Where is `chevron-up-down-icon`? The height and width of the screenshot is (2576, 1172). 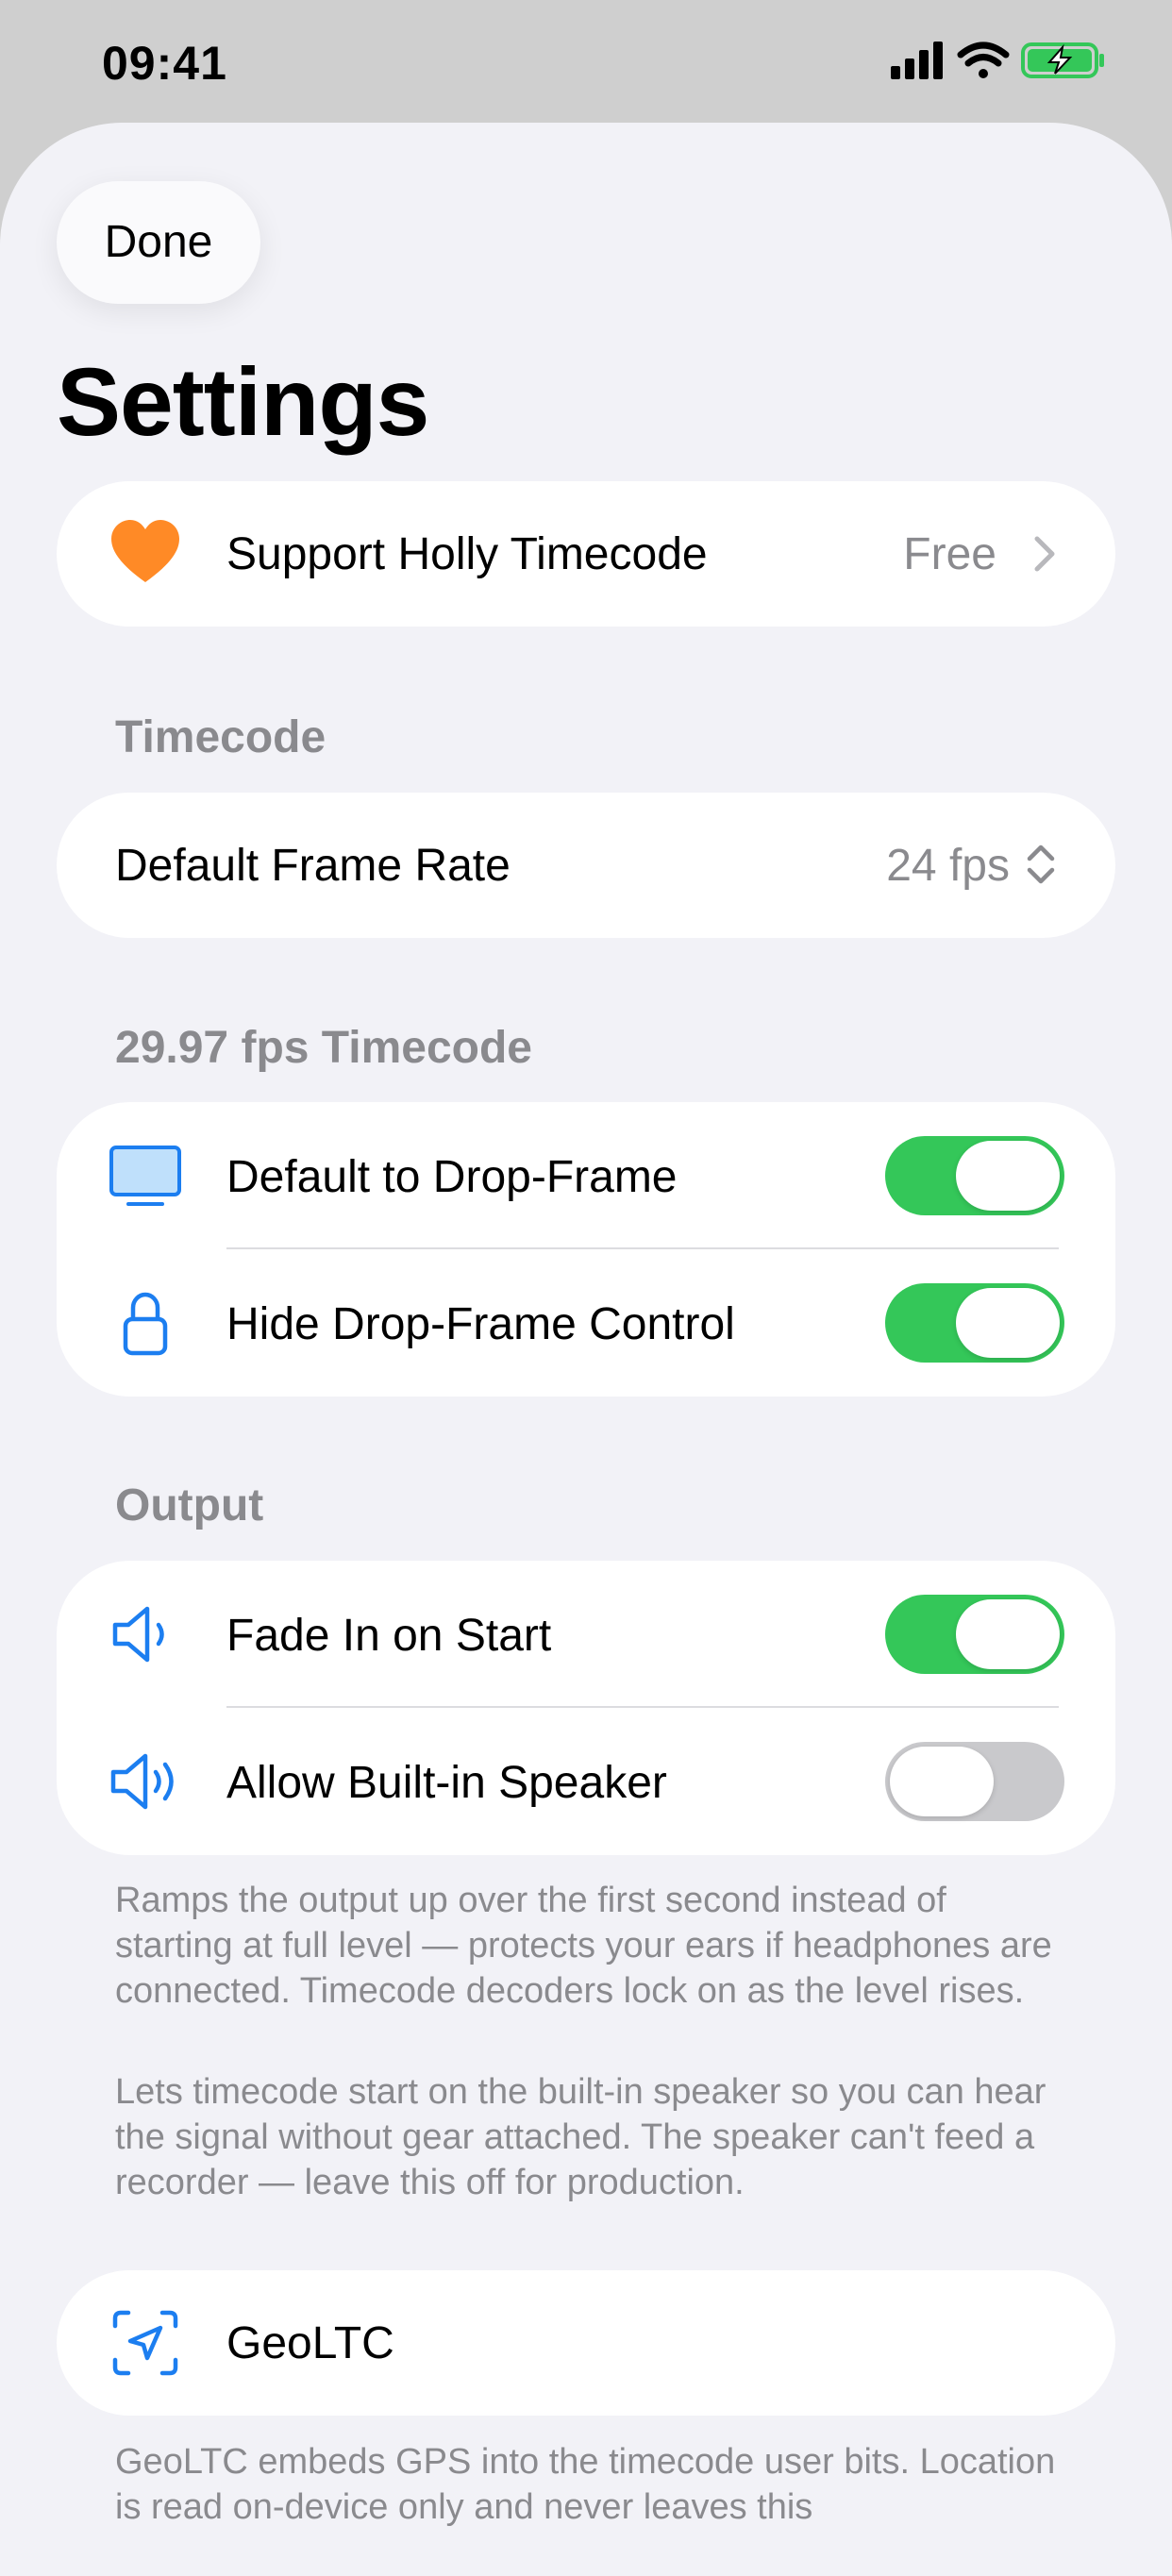
chevron-up-down-icon is located at coordinates (1041, 864).